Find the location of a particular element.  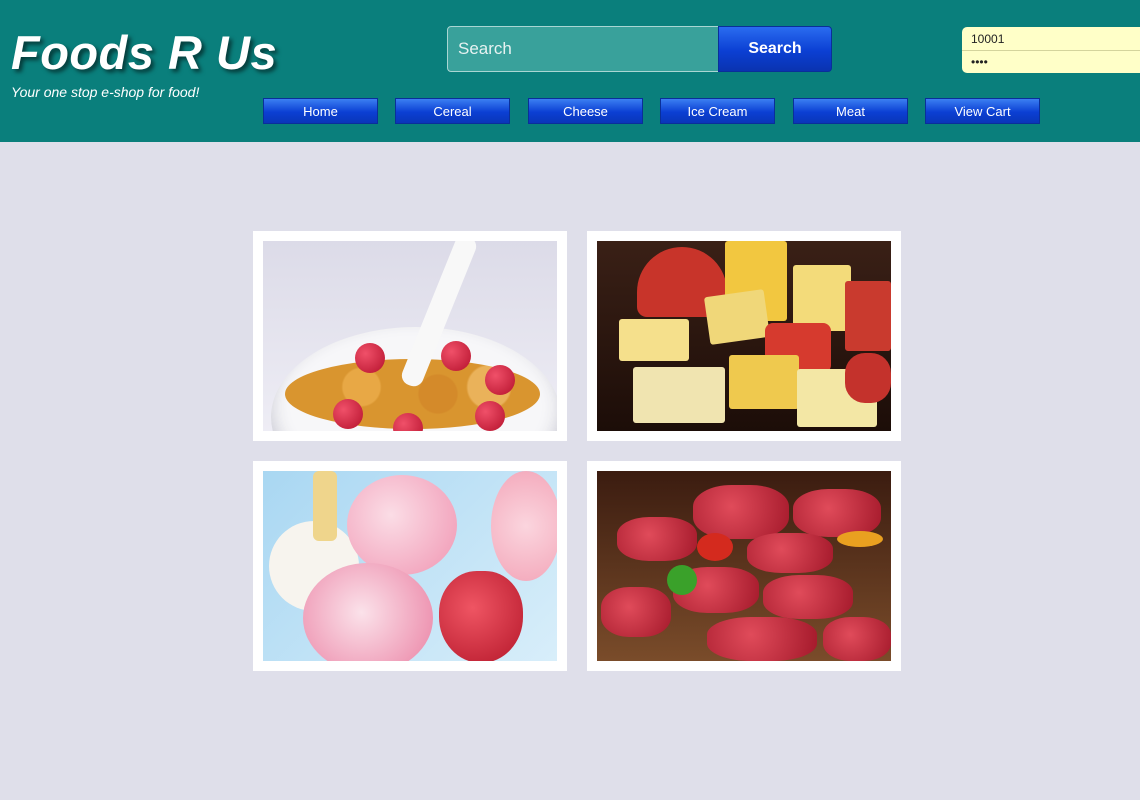

nav-cheese-button: Cheese is located at coordinates (585, 111).